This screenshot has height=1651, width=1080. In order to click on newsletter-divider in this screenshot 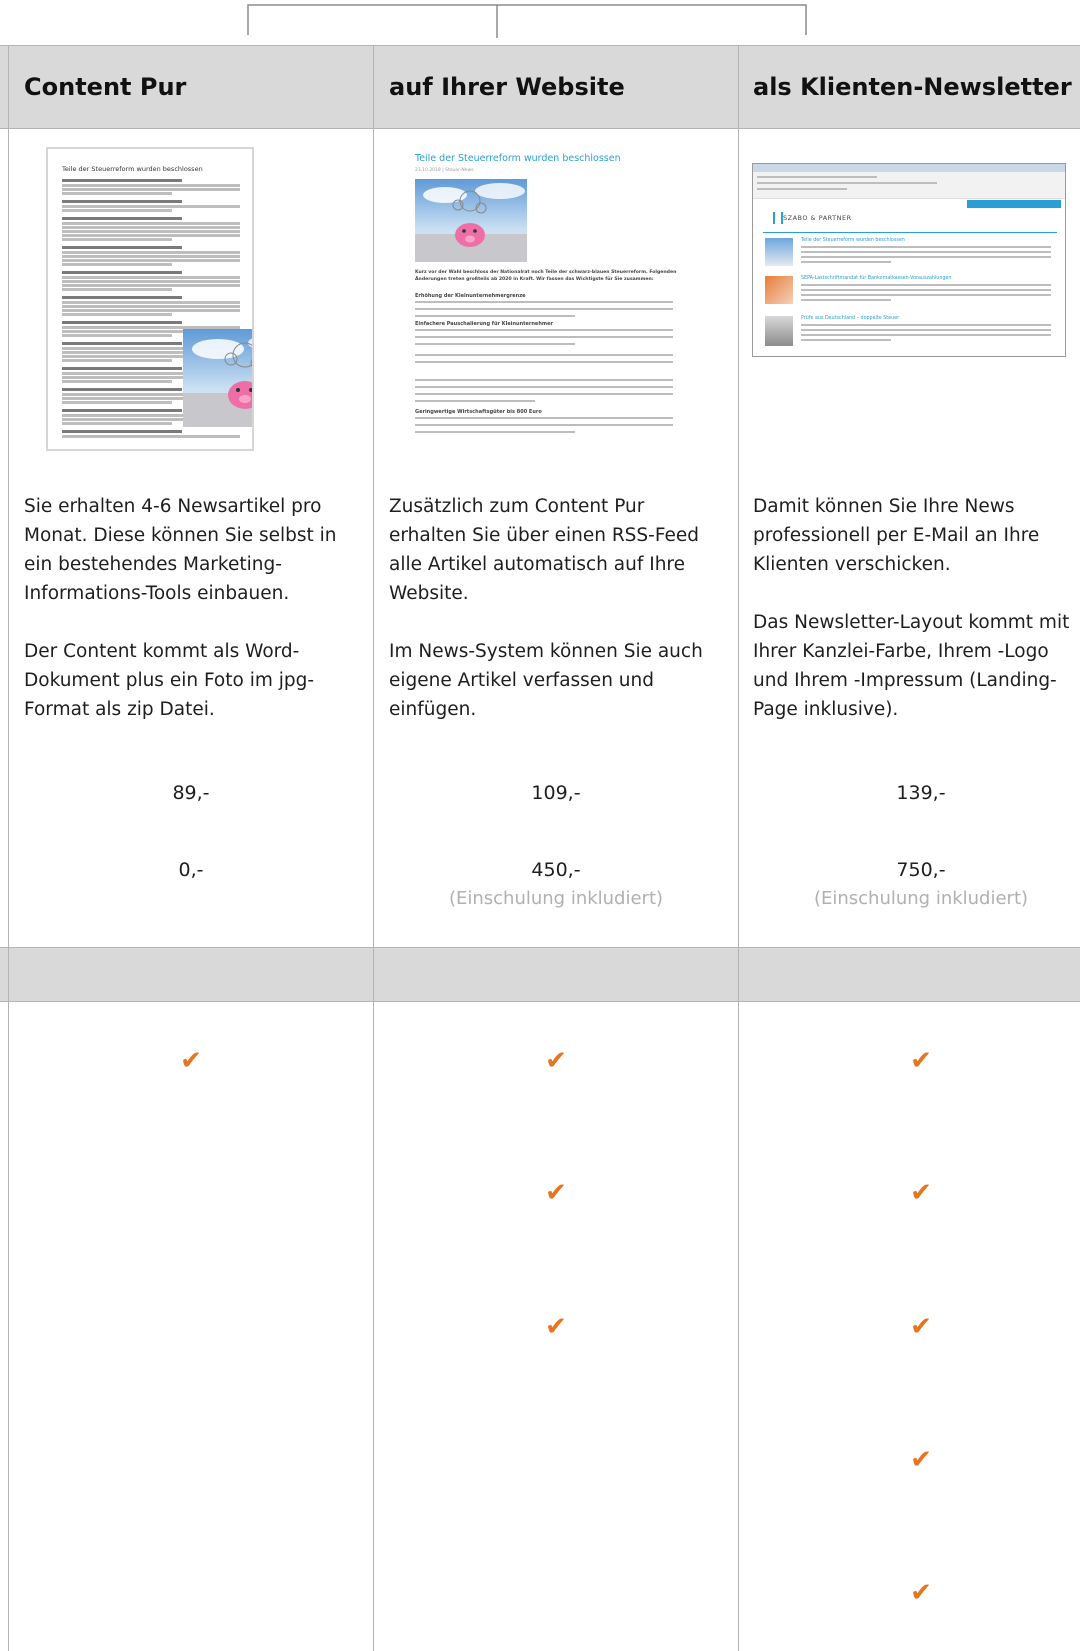, I will do `click(910, 232)`.